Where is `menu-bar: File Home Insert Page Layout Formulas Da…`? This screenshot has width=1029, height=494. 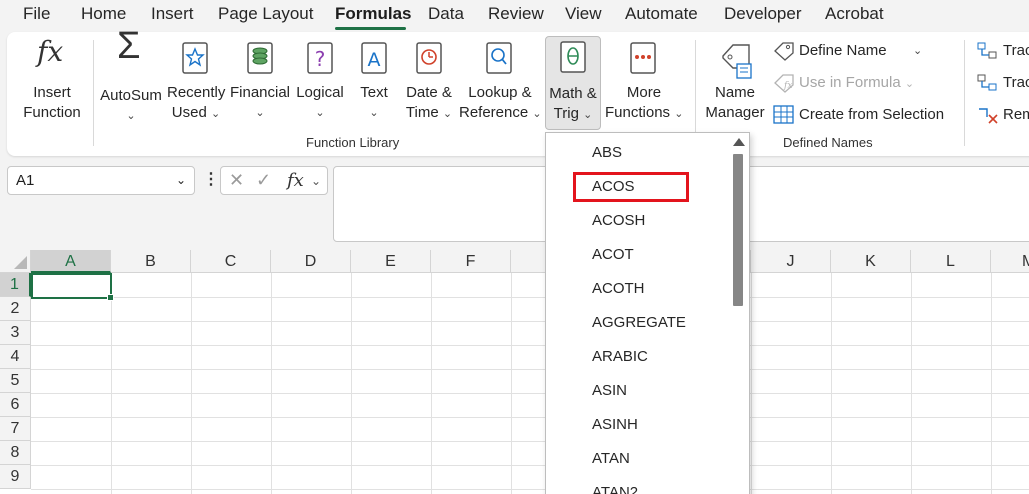
menu-bar: File Home Insert Page Layout Formulas Da… is located at coordinates (514, 15).